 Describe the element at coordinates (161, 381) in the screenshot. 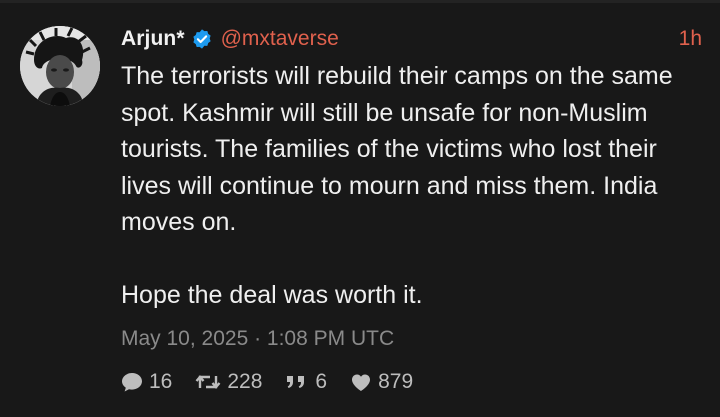

I see `reply-count: 16` at that location.